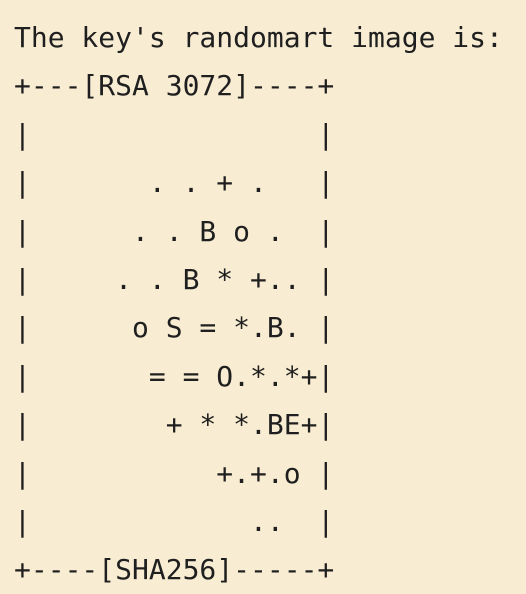 Image resolution: width=526 pixels, height=594 pixels. What do you see at coordinates (174, 376) in the screenshot?
I see `randomart-row-6: | = = O.*.*+|` at bounding box center [174, 376].